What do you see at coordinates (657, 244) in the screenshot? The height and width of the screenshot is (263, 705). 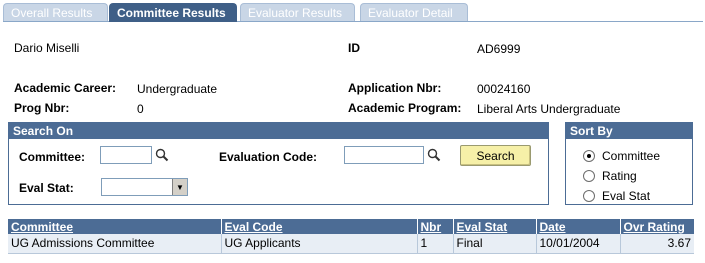 I see `cell-ovr-rating: 3.67` at bounding box center [657, 244].